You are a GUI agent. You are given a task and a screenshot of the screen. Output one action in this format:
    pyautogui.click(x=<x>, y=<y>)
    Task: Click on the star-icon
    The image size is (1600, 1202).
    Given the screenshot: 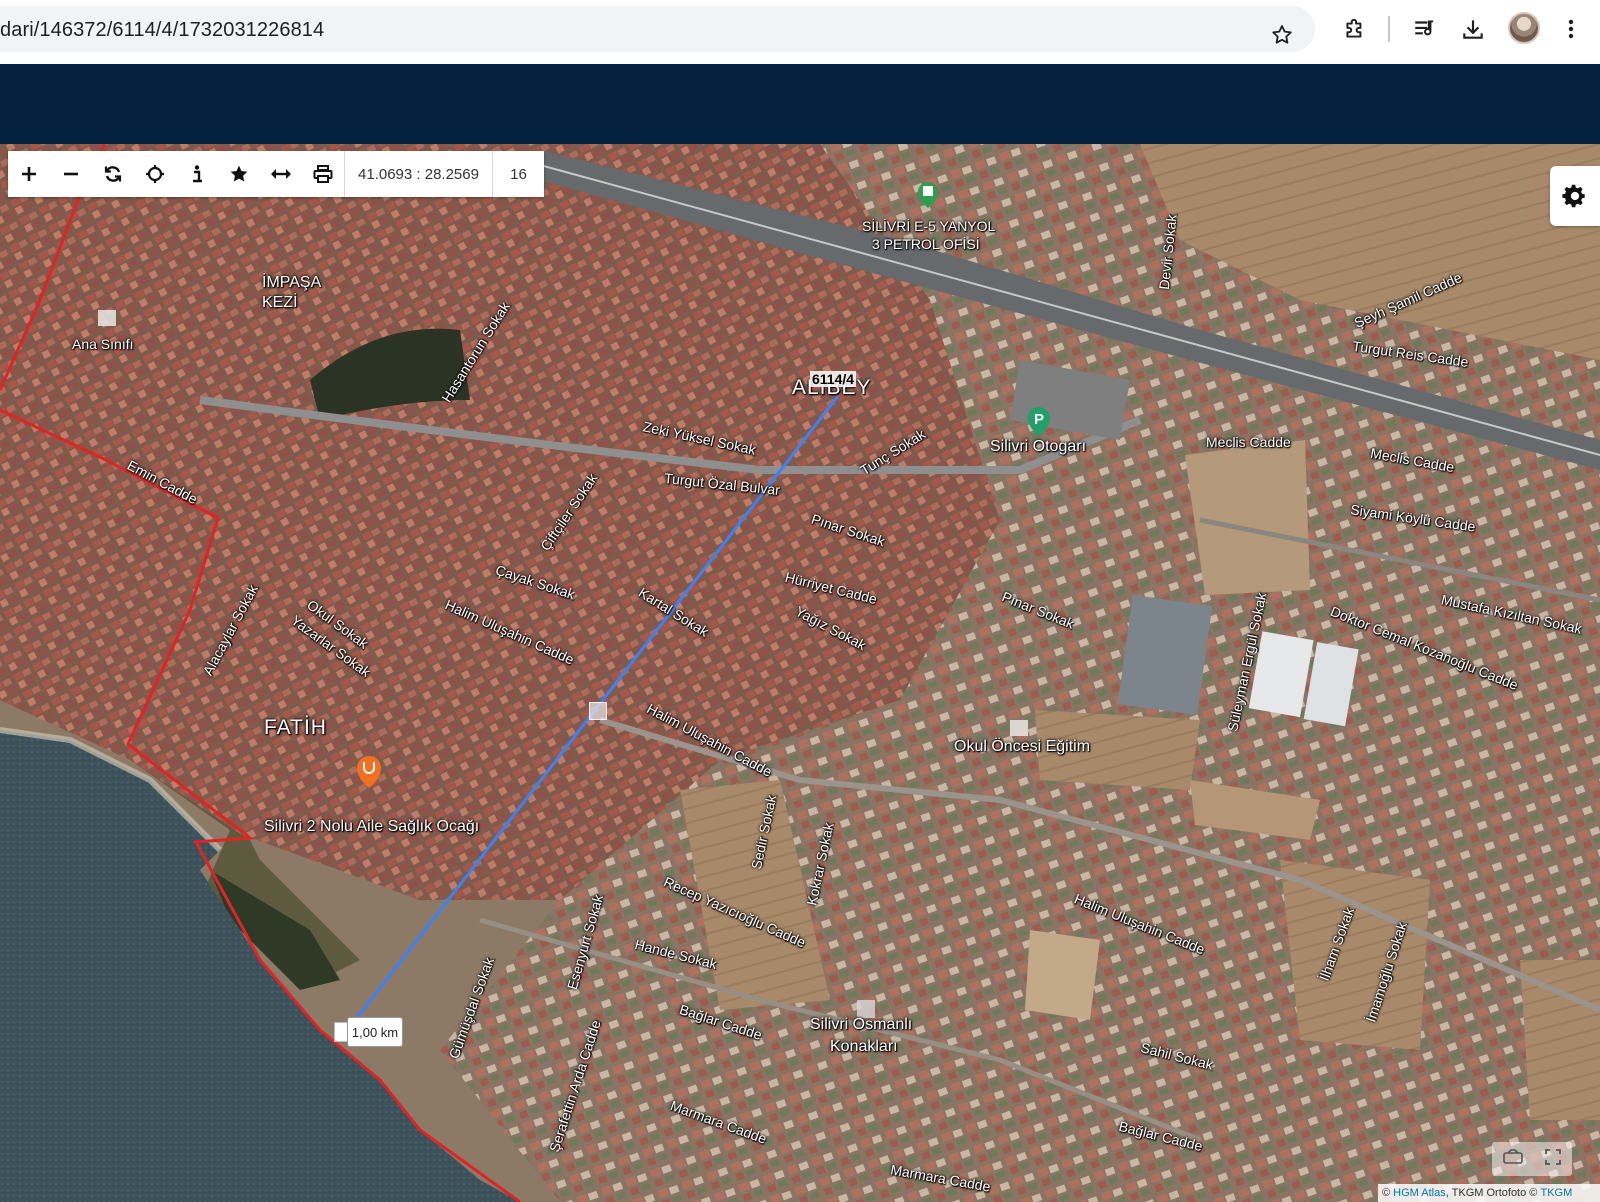 What is the action you would take?
    pyautogui.click(x=239, y=173)
    